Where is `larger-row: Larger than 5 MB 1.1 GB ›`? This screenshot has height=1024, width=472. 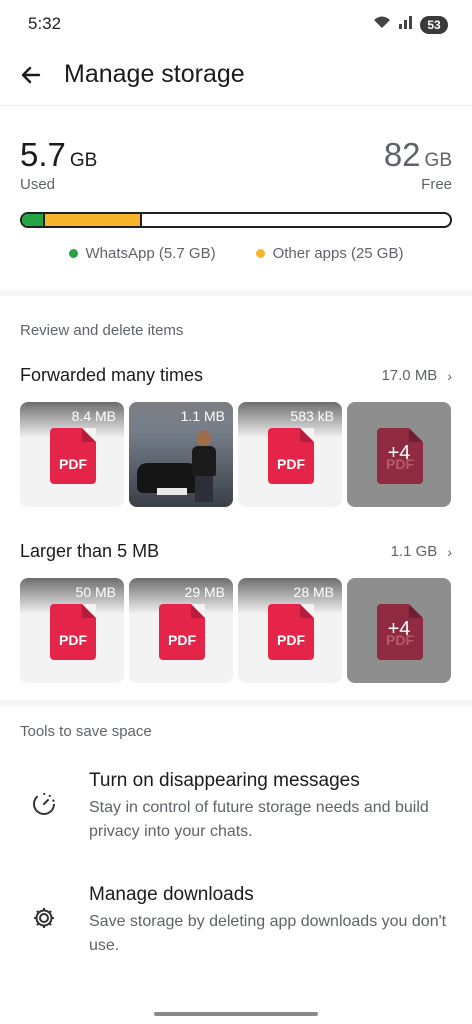
larger-row: Larger than 5 MB 1.1 GB › is located at coordinates (236, 551).